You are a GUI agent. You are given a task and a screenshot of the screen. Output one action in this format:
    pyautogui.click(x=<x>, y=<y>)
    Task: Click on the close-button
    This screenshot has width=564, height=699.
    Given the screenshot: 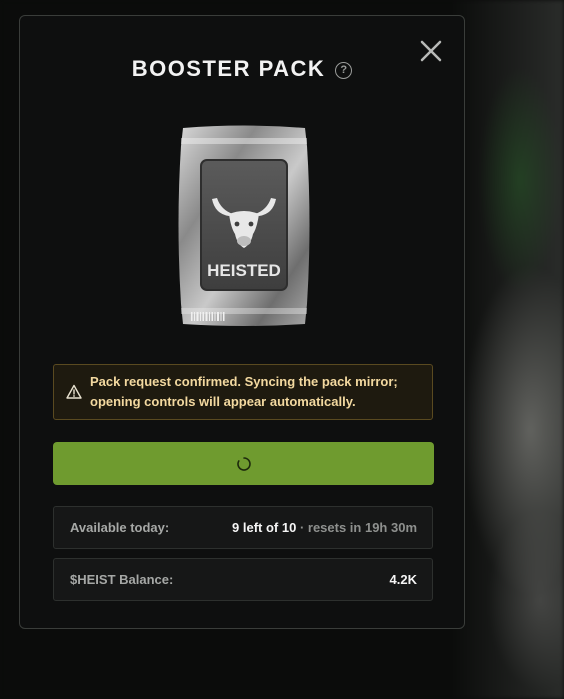 What is the action you would take?
    pyautogui.click(x=431, y=51)
    